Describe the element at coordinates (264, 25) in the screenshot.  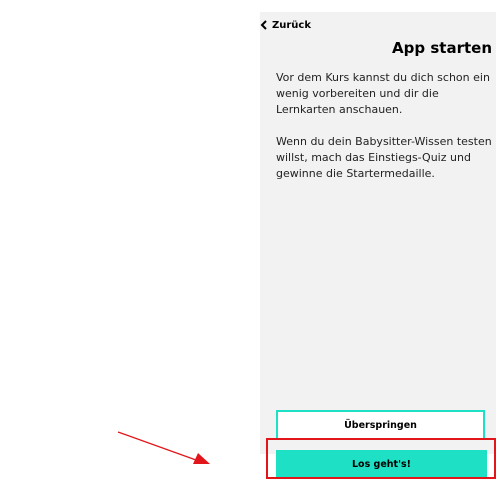
I see `chevron-left-icon` at that location.